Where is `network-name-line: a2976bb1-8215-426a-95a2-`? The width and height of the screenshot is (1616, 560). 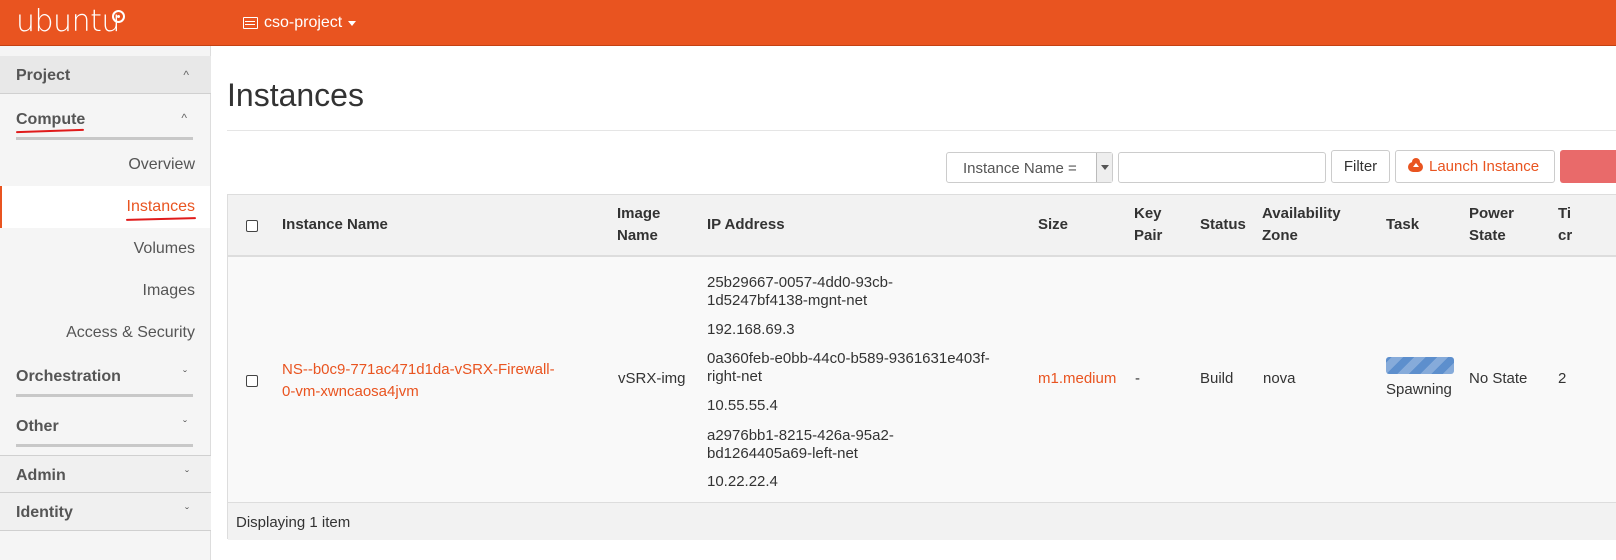
network-name-line: a2976bb1-8215-426a-95a2- is located at coordinates (800, 435).